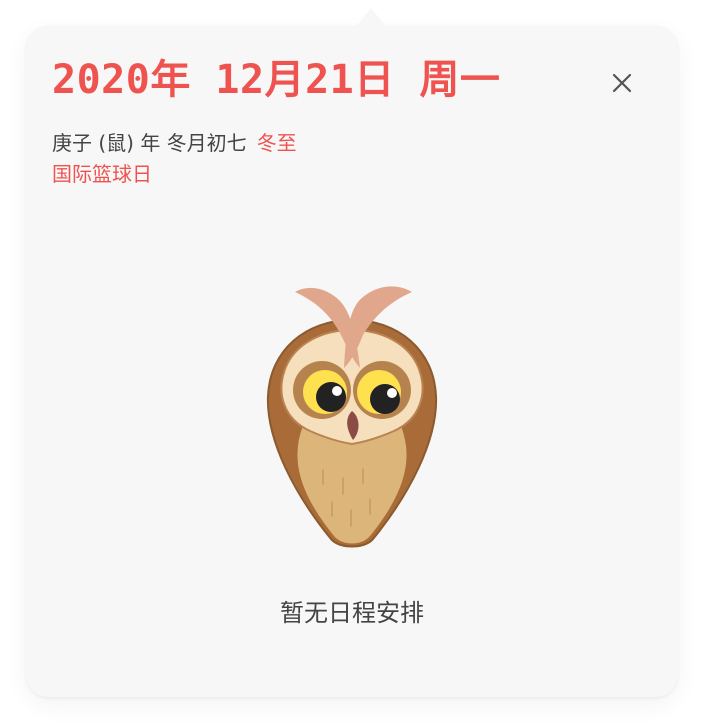 The height and width of the screenshot is (724, 704). I want to click on solar-term: 冬至, so click(276, 143).